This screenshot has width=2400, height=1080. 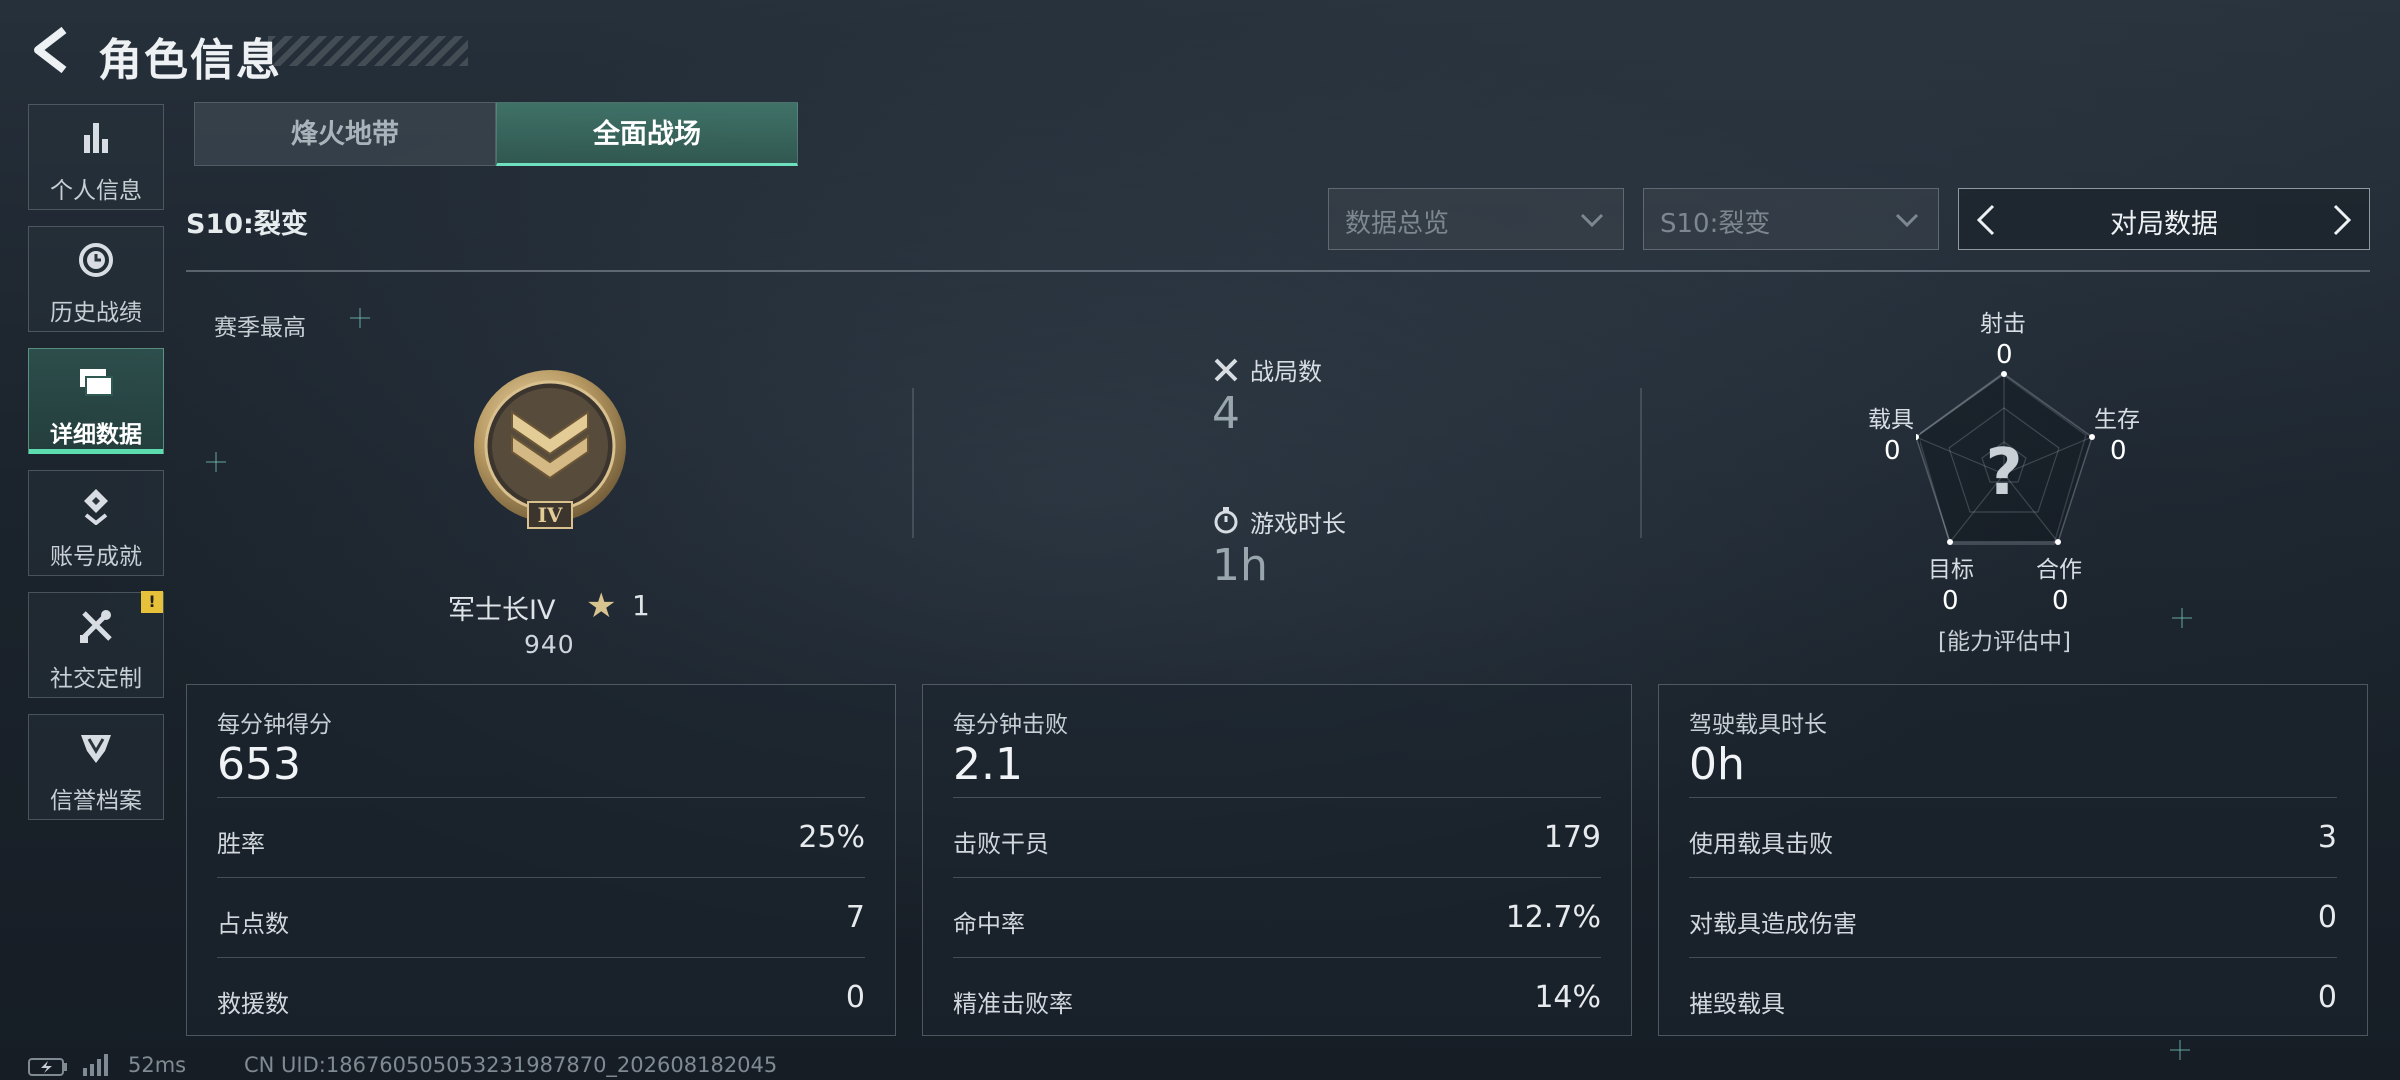 I want to click on category-switcher: 对局数据, so click(x=2164, y=219).